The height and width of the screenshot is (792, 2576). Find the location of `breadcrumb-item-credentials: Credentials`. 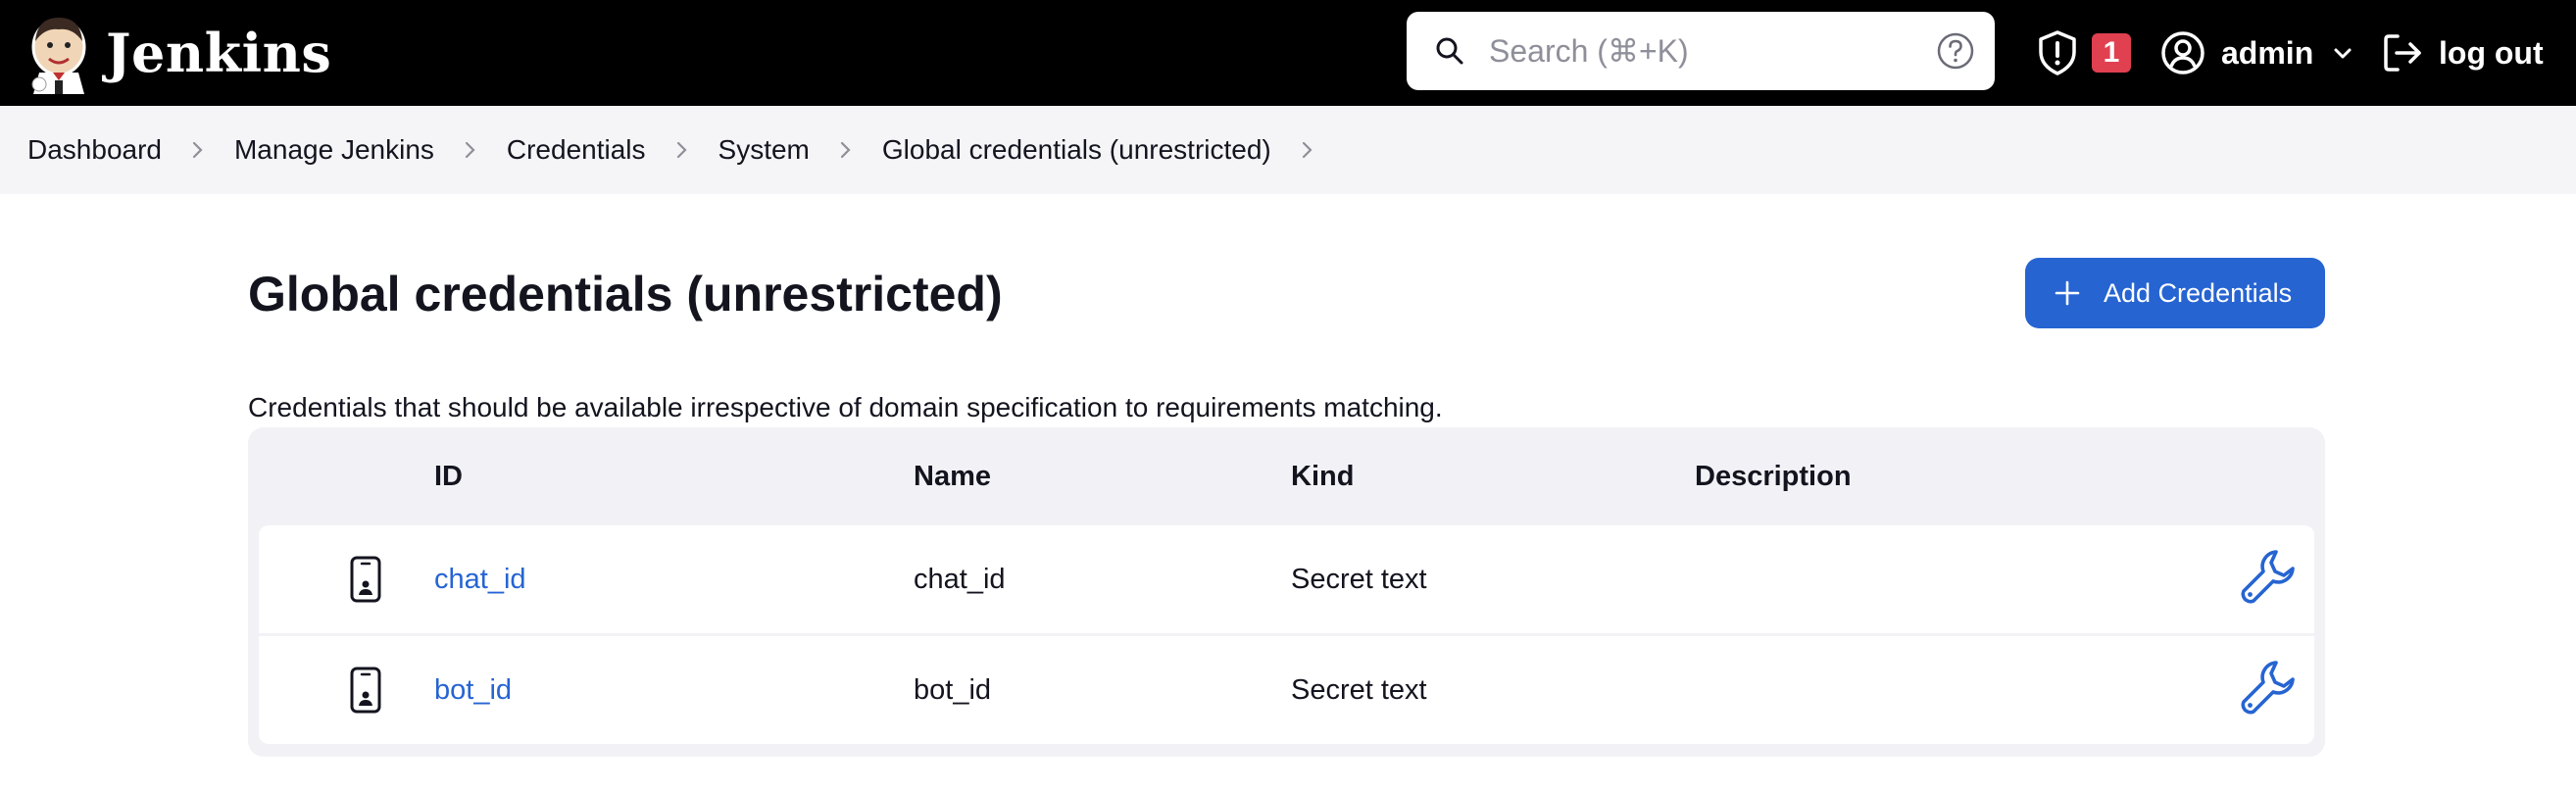

breadcrumb-item-credentials: Credentials is located at coordinates (612, 150).